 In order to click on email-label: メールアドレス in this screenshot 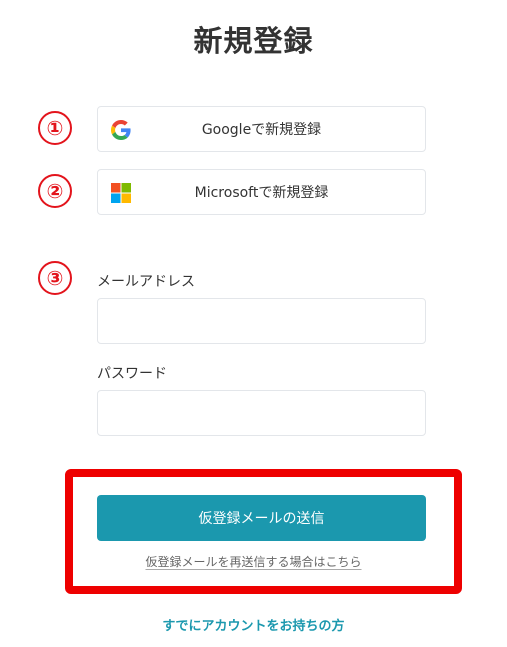, I will do `click(146, 282)`.